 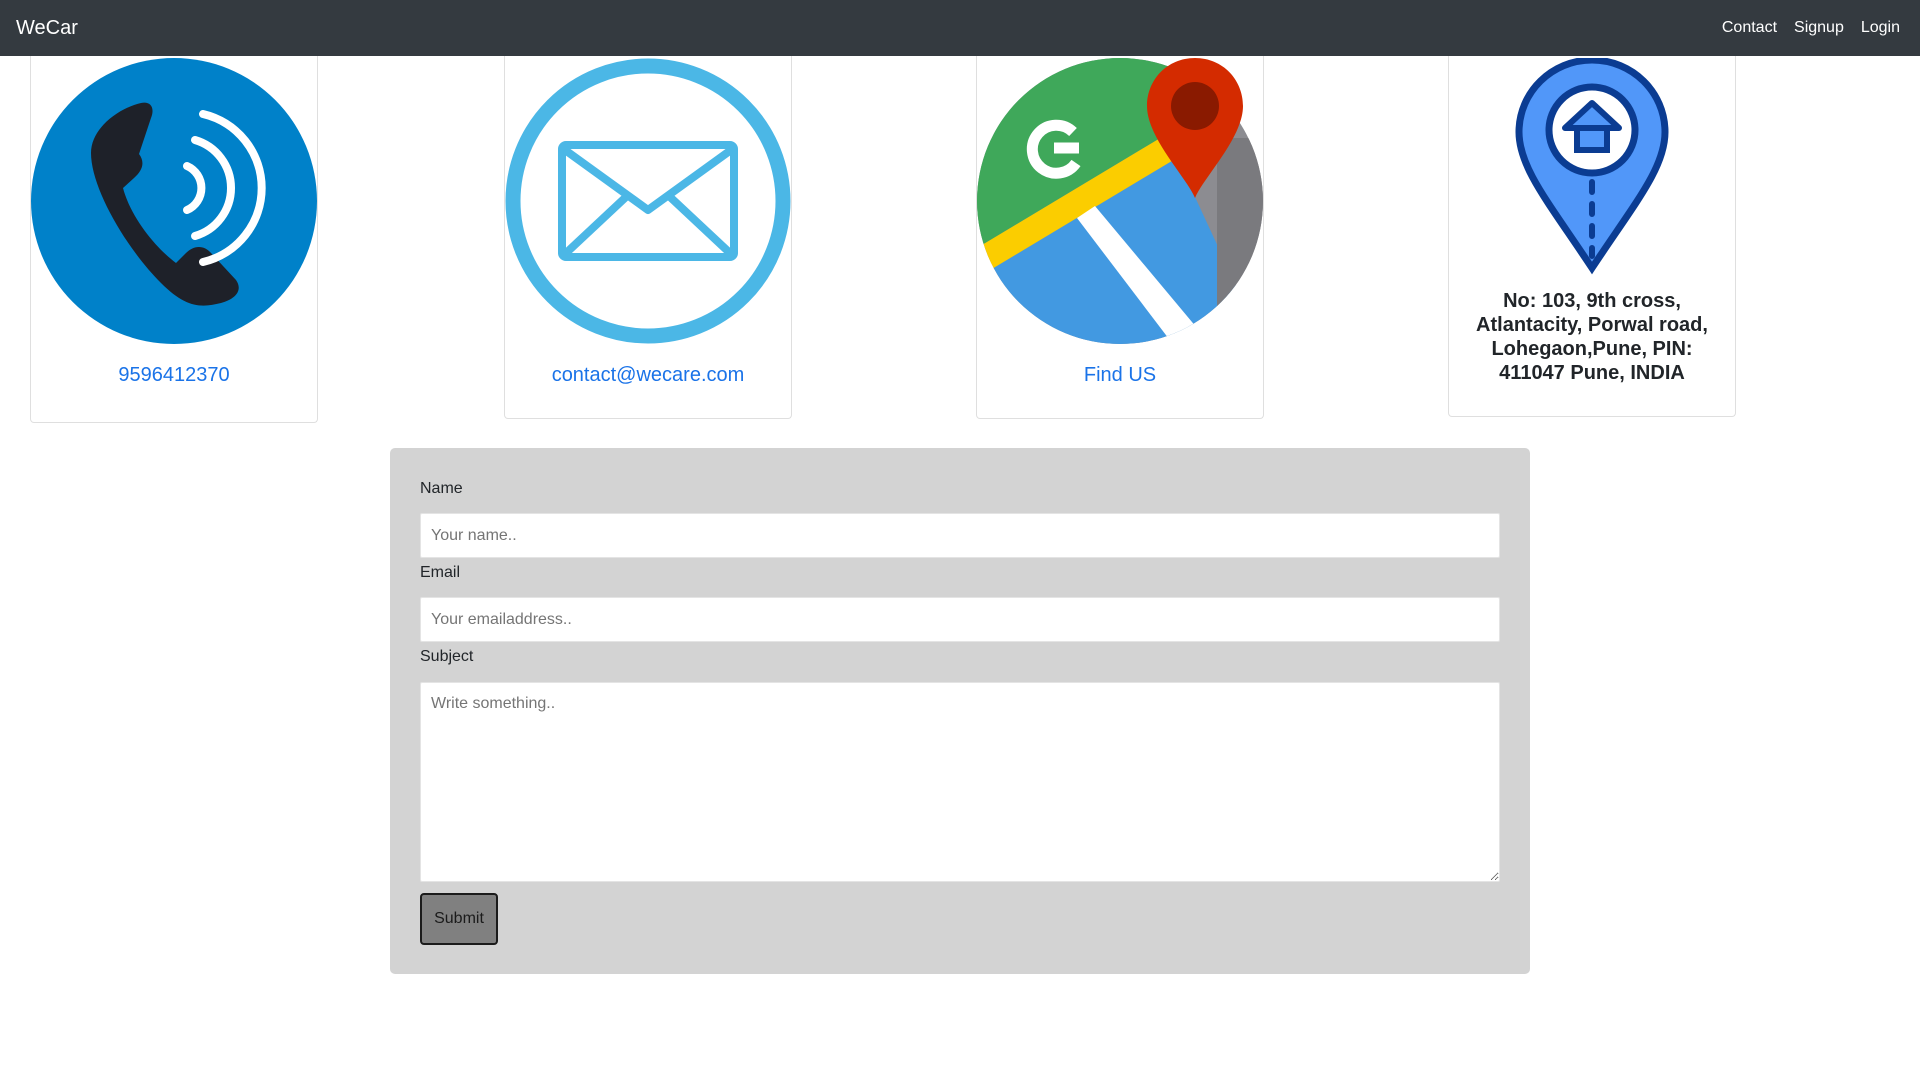 I want to click on contact-card-email: contact@wecare.com, so click(x=648, y=237).